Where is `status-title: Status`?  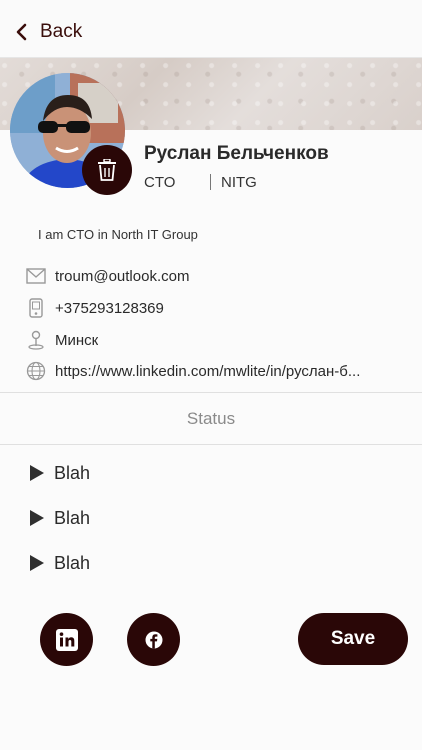
status-title: Status is located at coordinates (211, 418).